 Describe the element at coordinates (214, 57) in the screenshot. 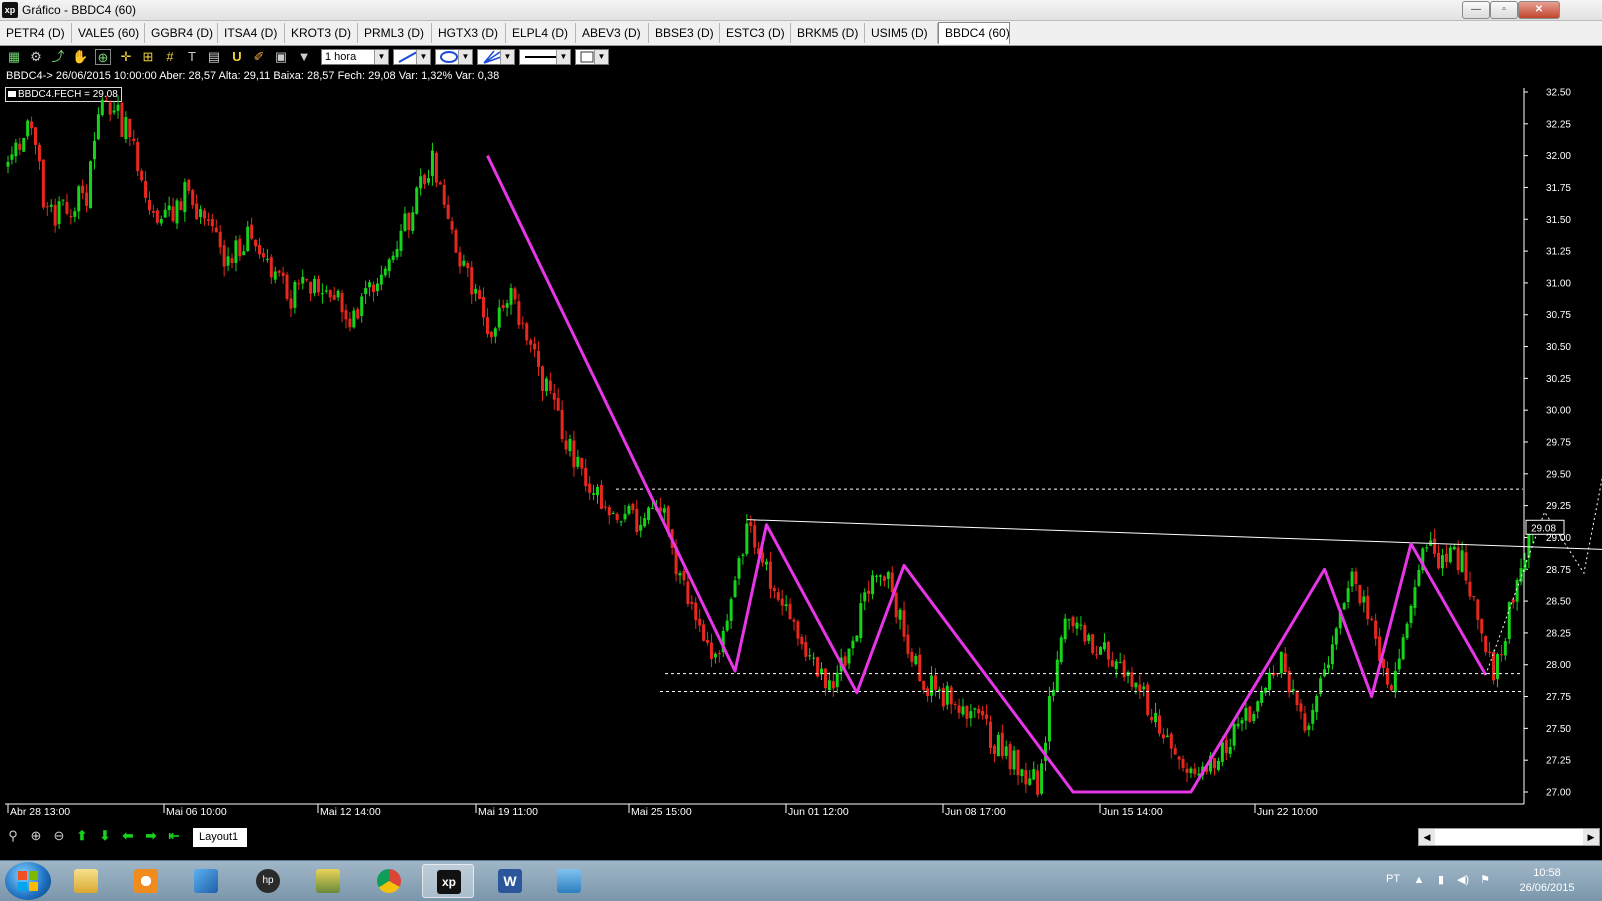

I see `calculator-icon: ▤` at that location.